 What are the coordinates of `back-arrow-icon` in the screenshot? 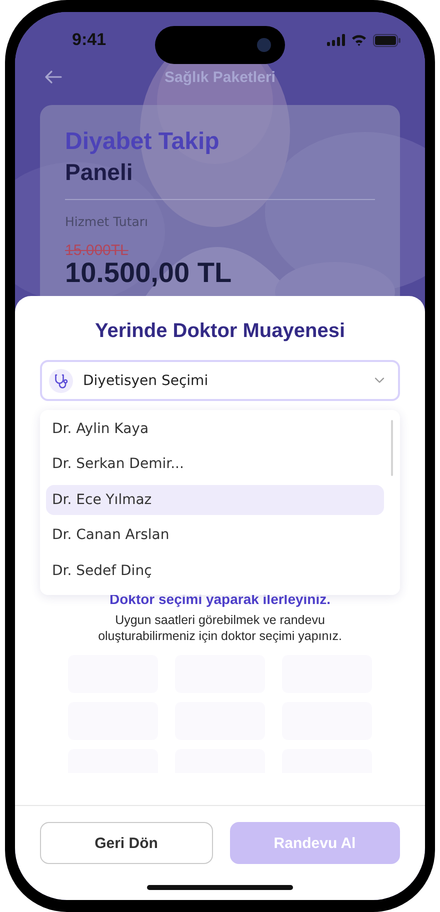 It's located at (53, 77).